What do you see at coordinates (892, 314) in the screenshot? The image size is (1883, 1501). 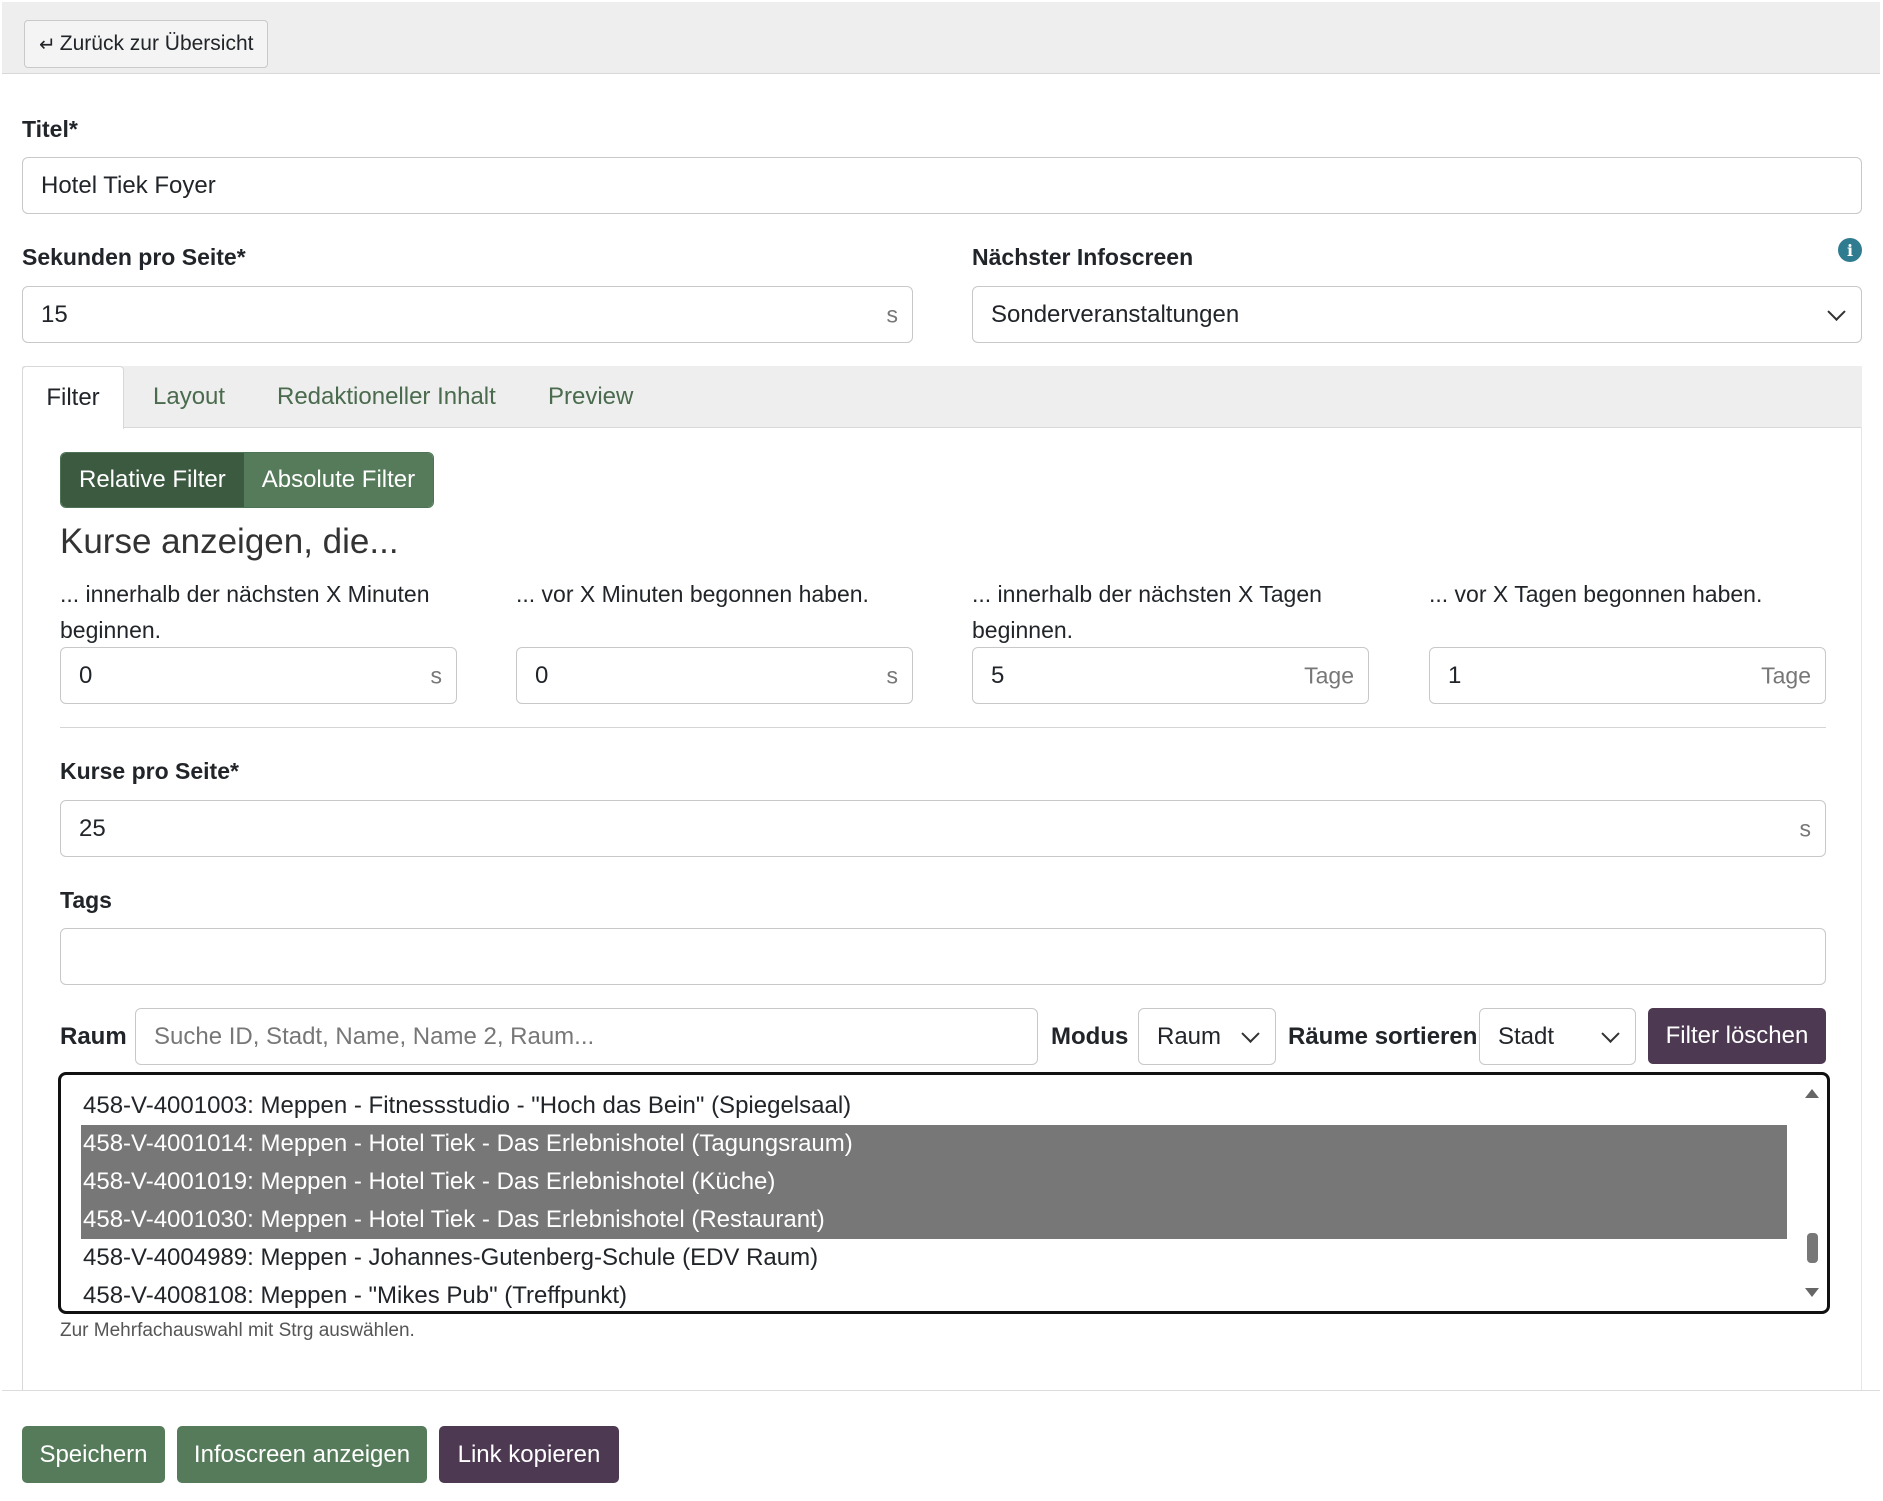 I see `seconds-unit: s` at bounding box center [892, 314].